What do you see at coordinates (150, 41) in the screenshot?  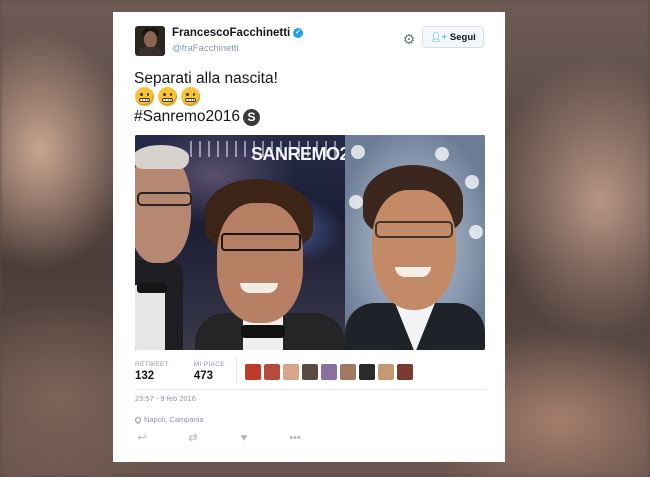 I see `avatar` at bounding box center [150, 41].